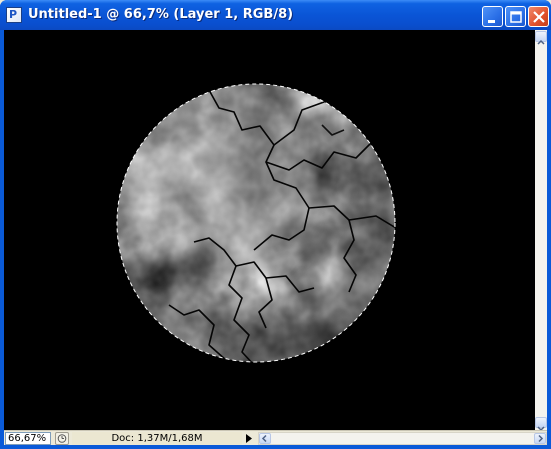  I want to click on close-button, so click(538, 16).